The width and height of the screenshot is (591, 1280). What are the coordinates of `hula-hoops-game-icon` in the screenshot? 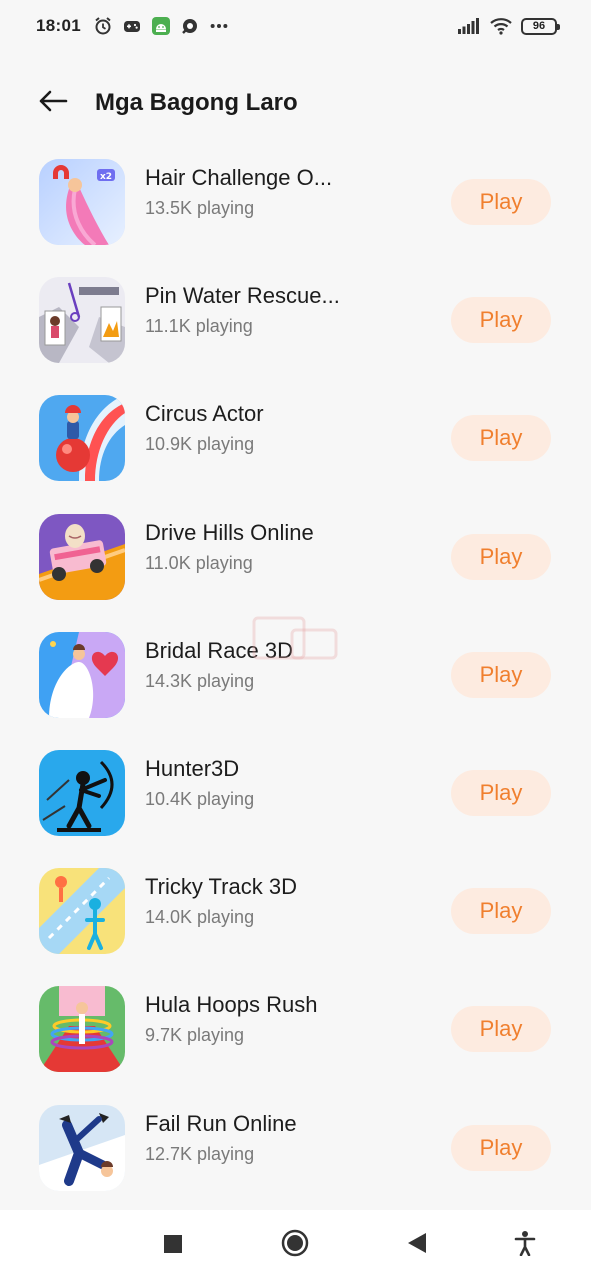 It's located at (82, 1029).